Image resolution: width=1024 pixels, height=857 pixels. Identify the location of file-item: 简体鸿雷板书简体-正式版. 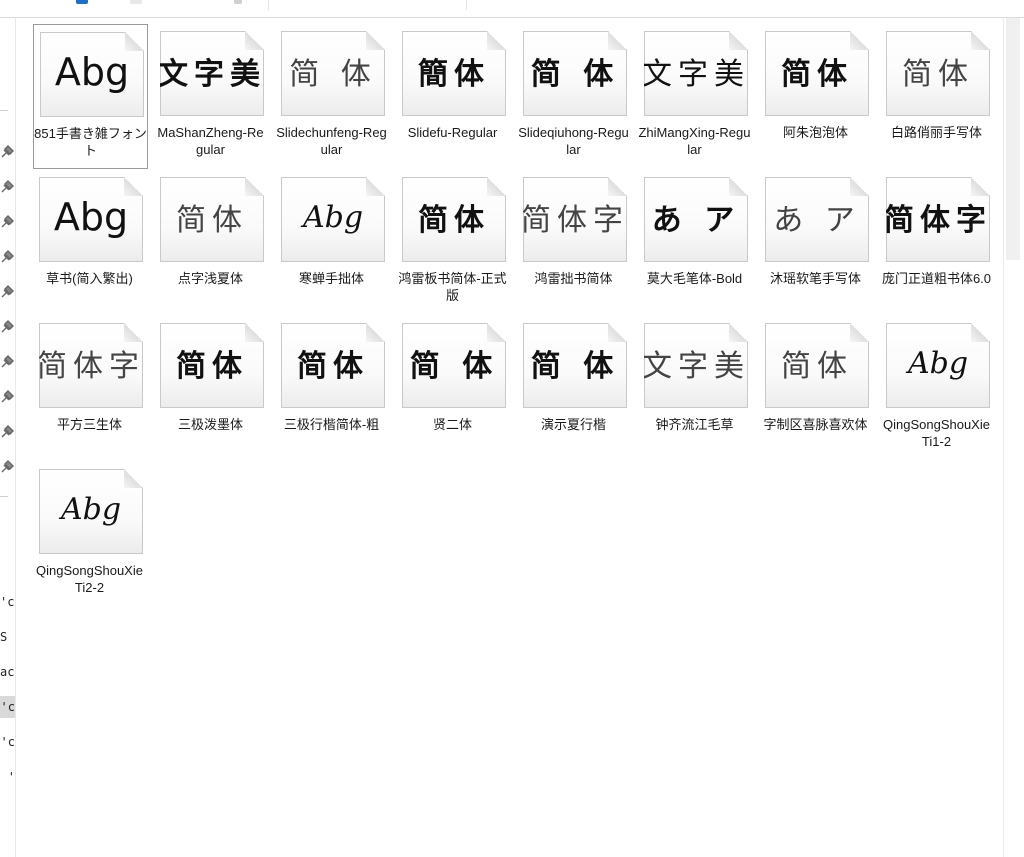
(453, 242).